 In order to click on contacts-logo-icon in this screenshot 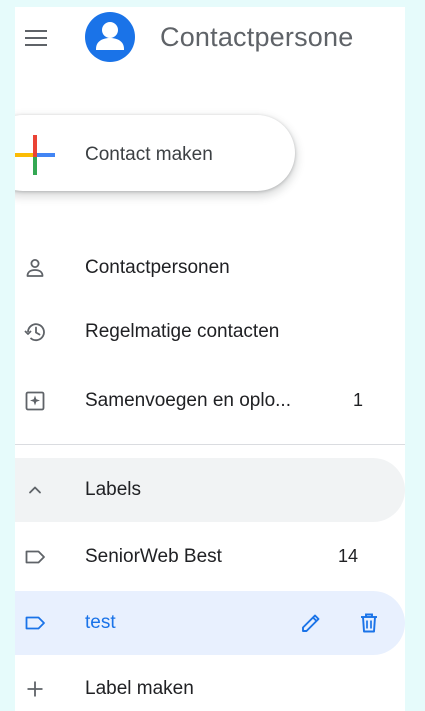, I will do `click(110, 37)`.